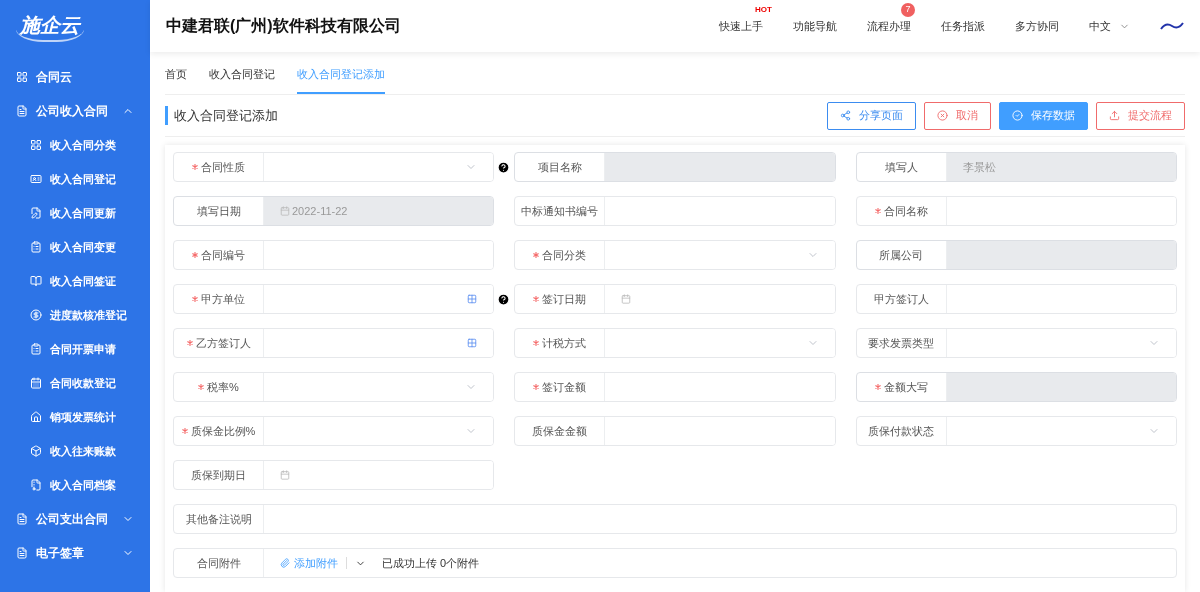 The width and height of the screenshot is (1200, 592). What do you see at coordinates (75, 213) in the screenshot?
I see `sidebar-item: 收入合同更新` at bounding box center [75, 213].